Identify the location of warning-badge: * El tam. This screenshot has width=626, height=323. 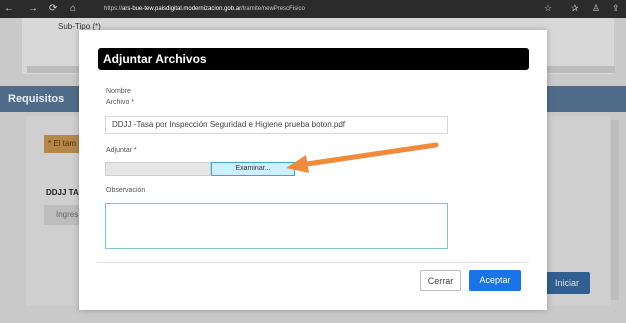
(64, 144).